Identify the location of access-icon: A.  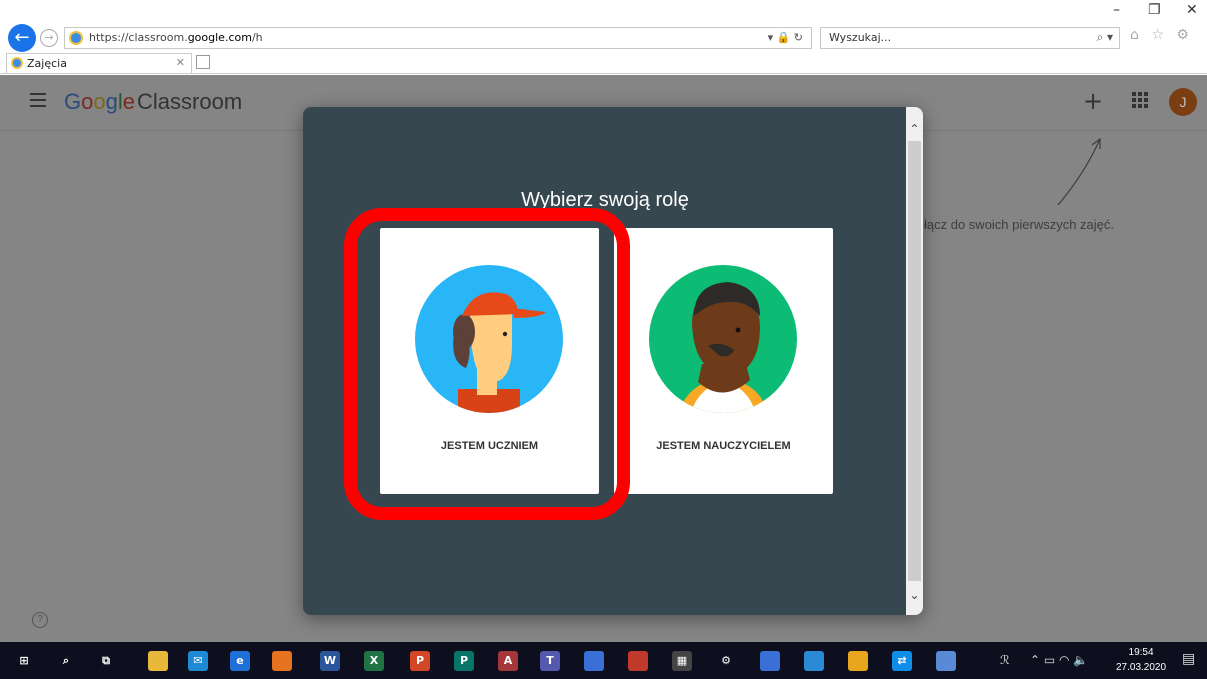
(508, 661).